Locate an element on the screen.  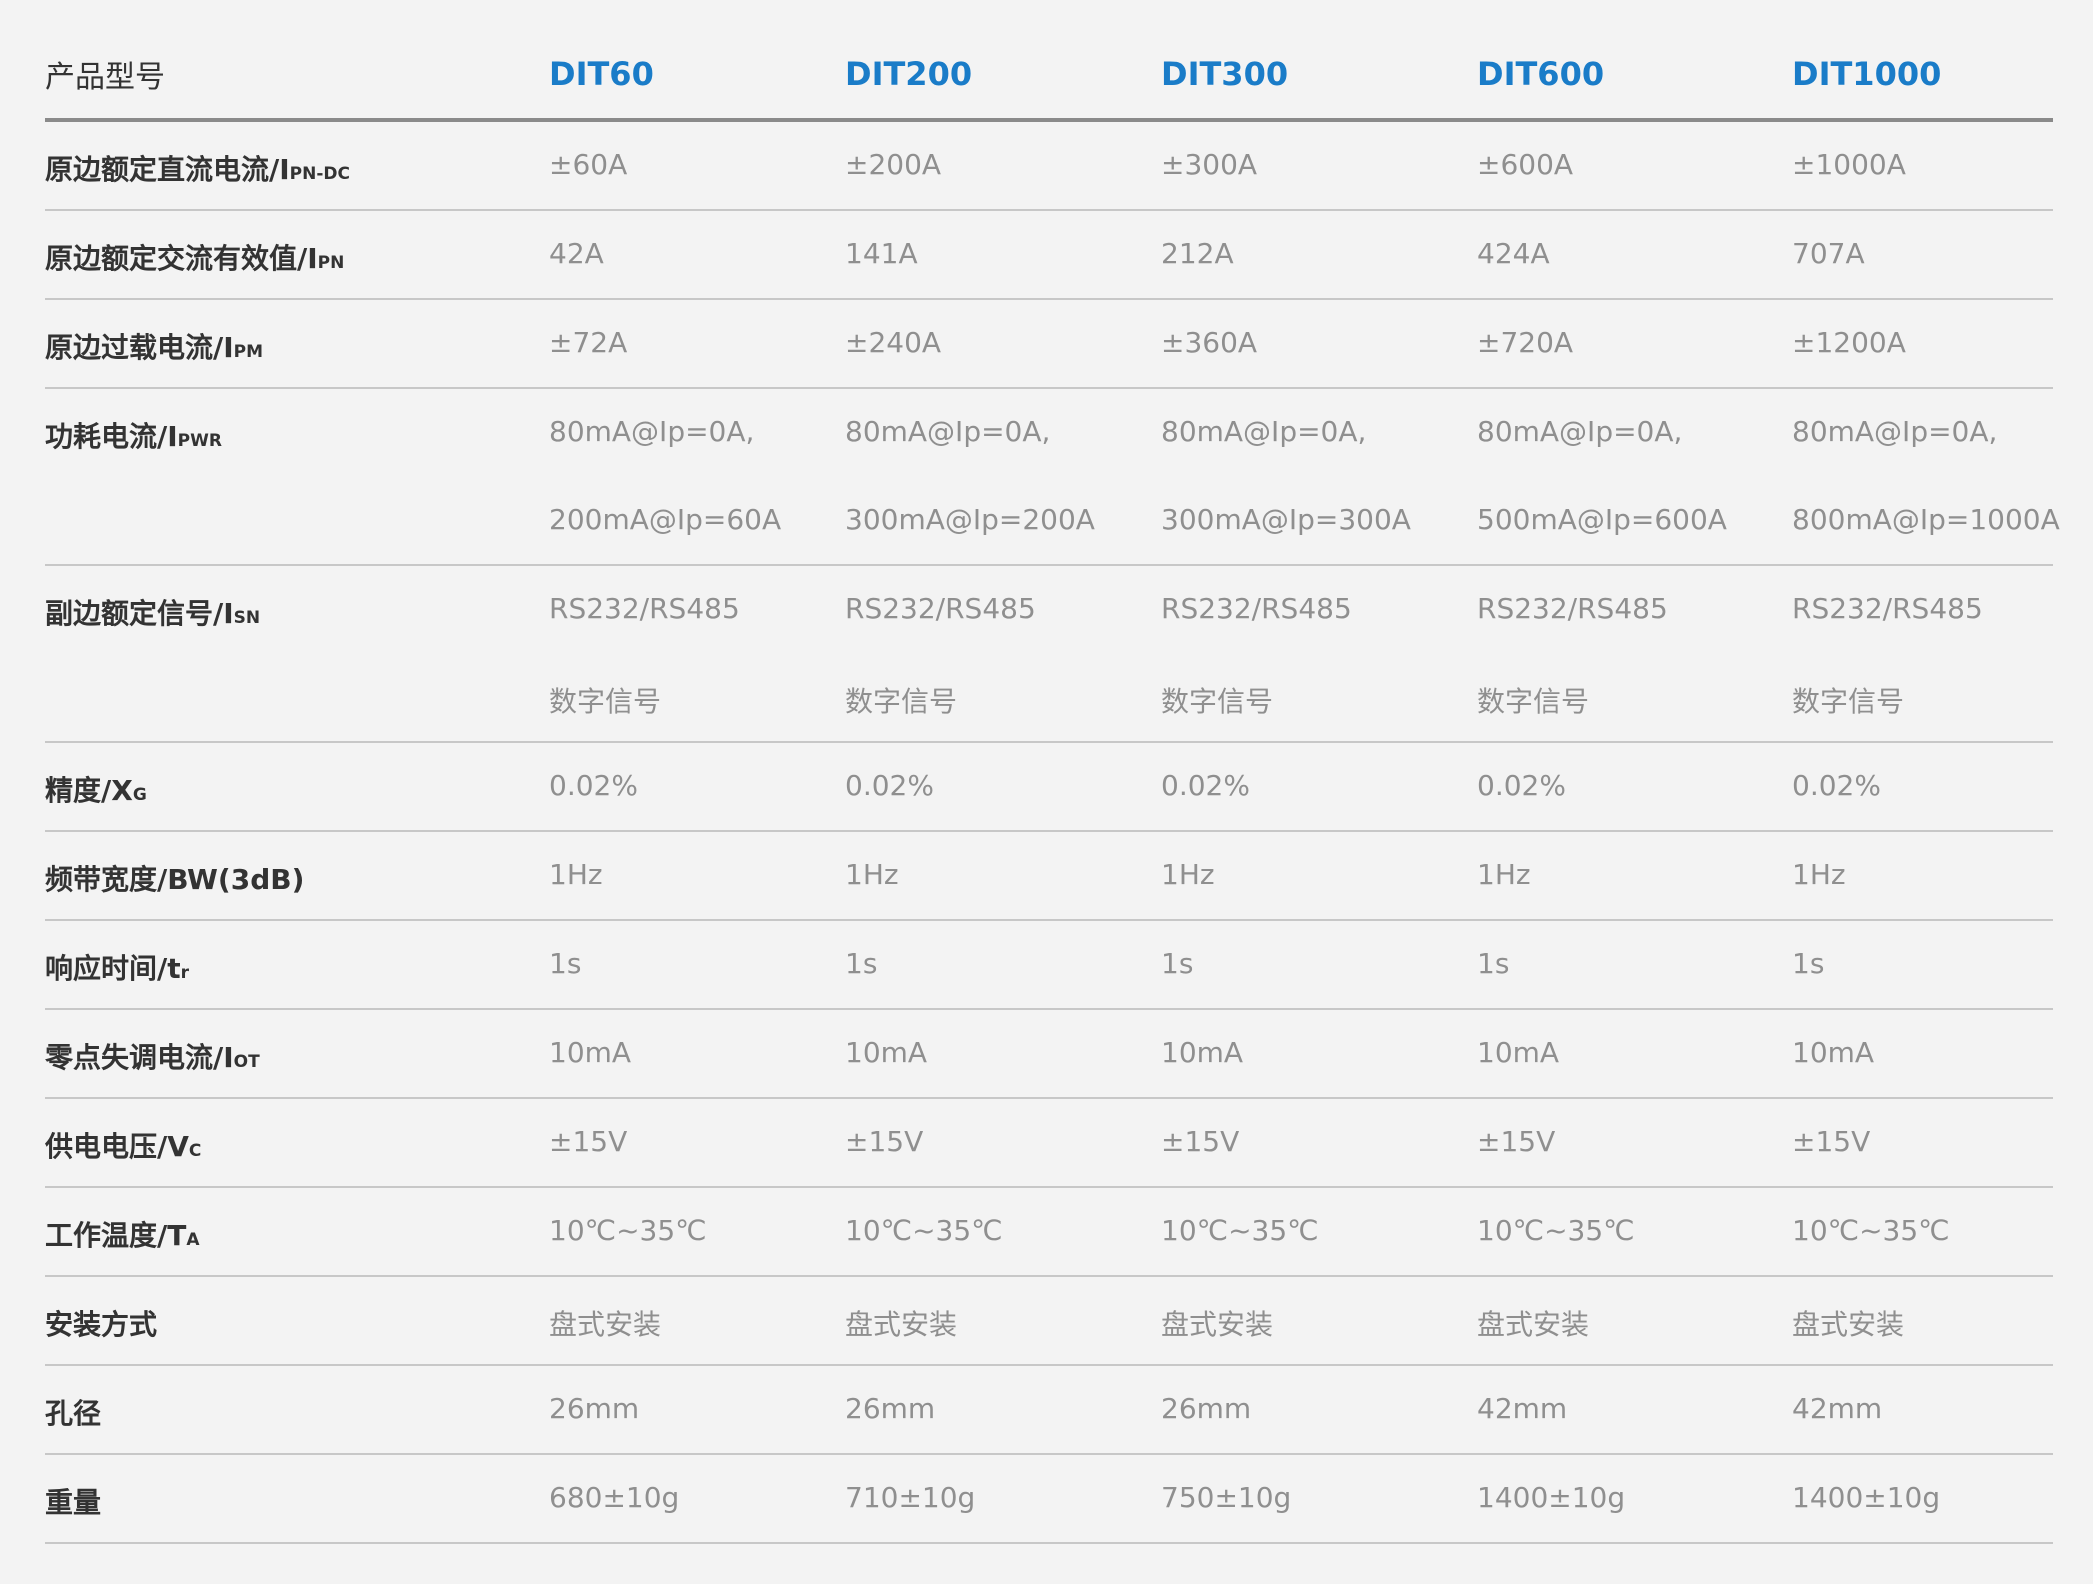
row-label: 零点失调电流/IOT is located at coordinates (297, 1043).